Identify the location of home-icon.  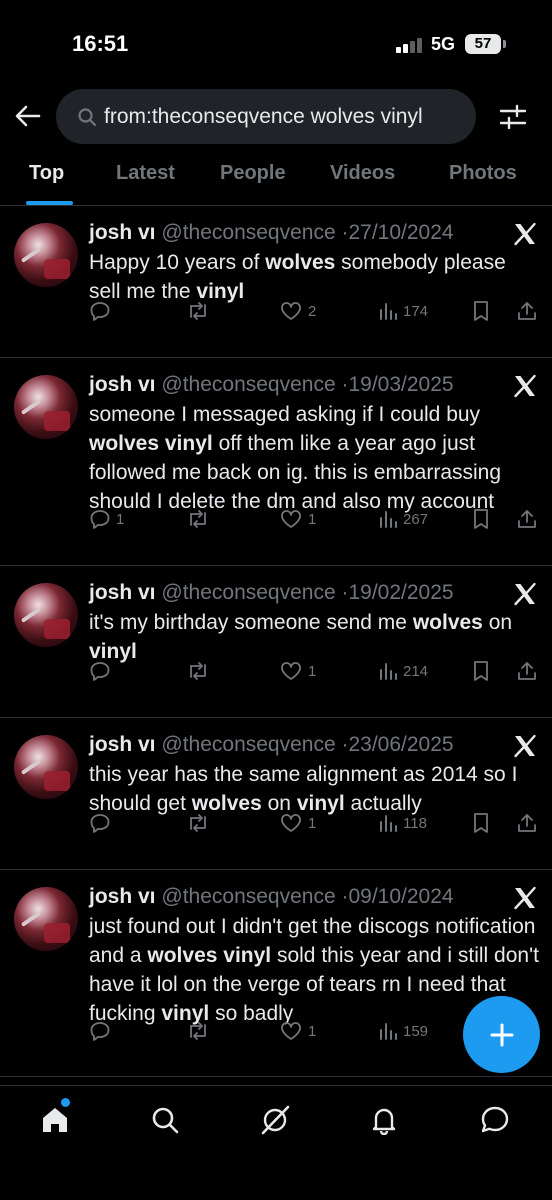
(55, 1120).